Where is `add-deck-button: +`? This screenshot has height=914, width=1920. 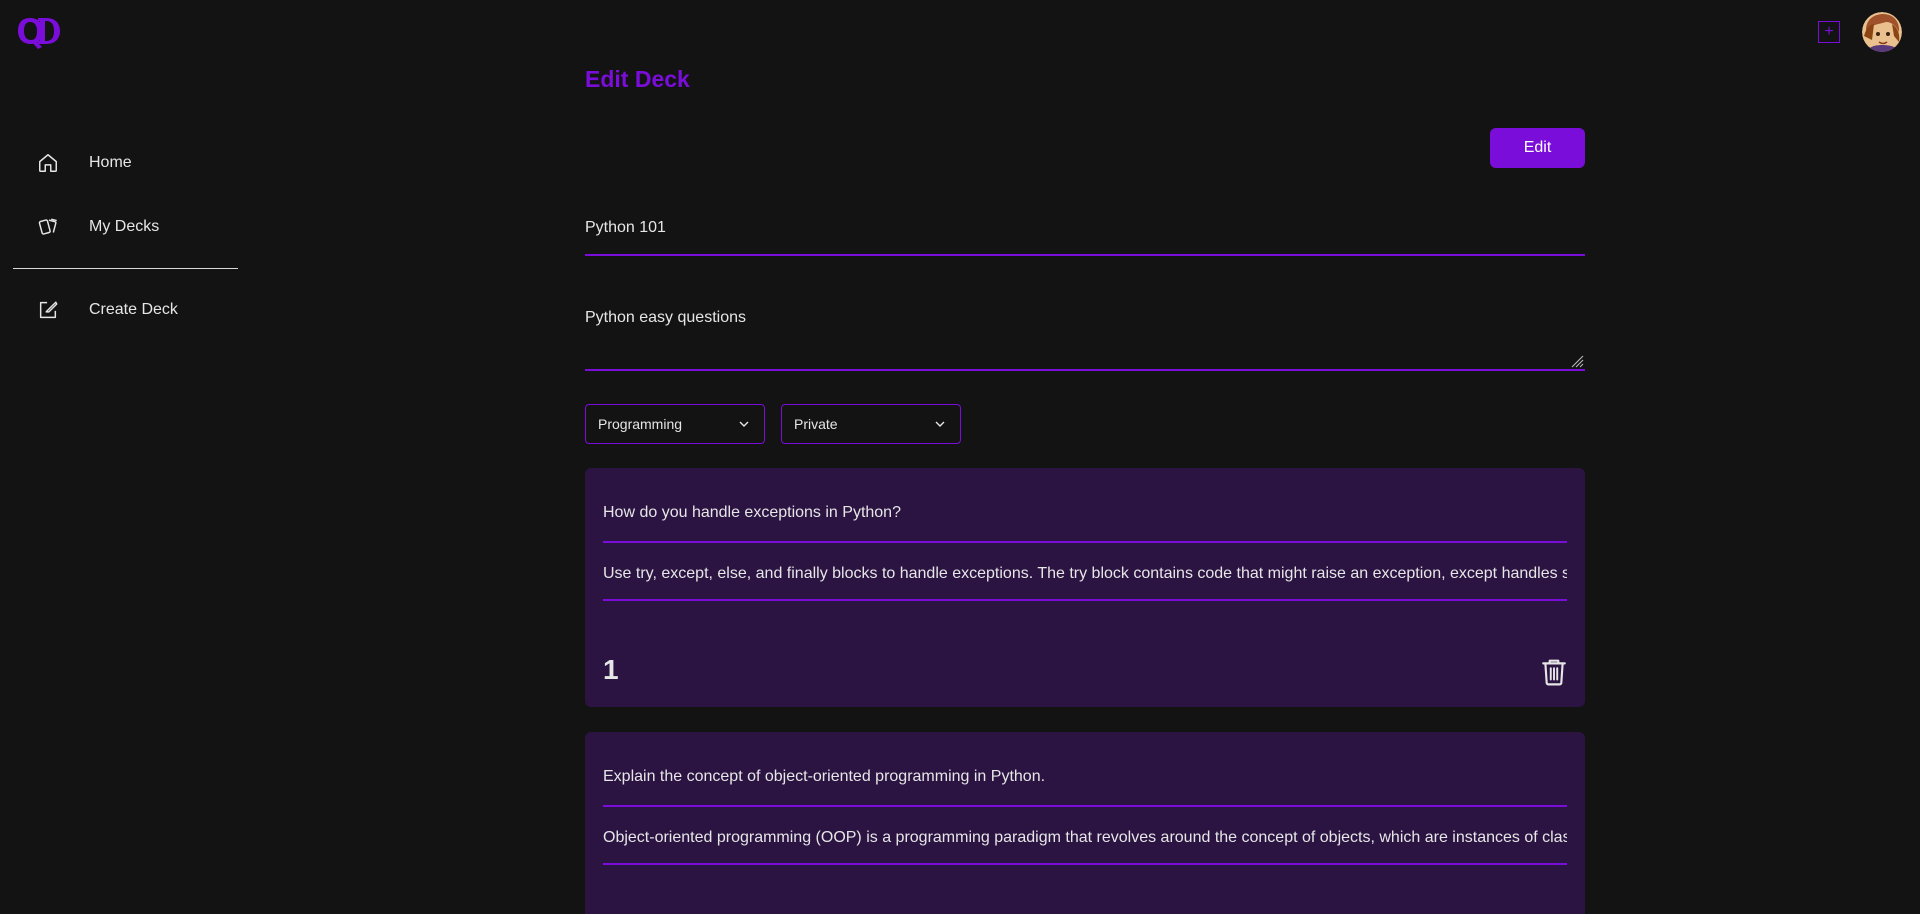
add-deck-button: + is located at coordinates (1829, 32).